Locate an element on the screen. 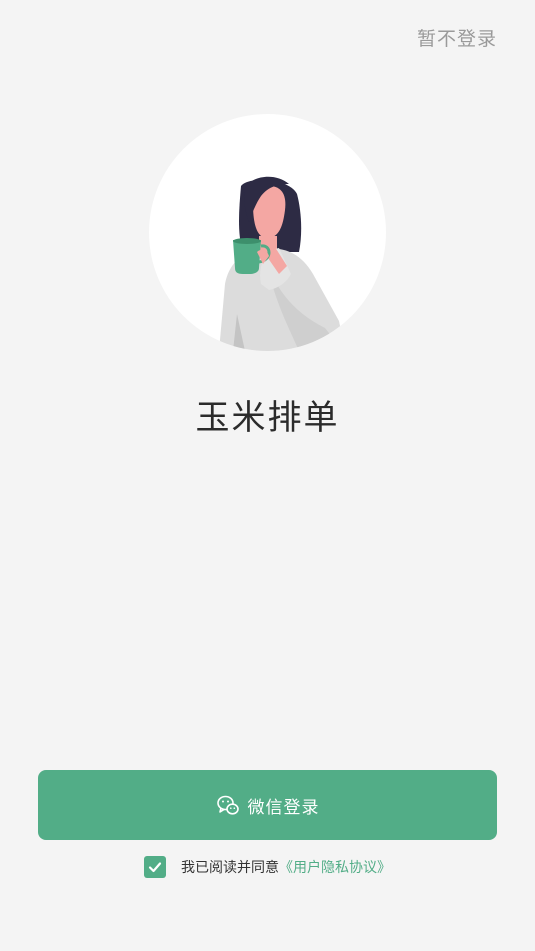  skip-login-button: 暂不登录 is located at coordinates (457, 37).